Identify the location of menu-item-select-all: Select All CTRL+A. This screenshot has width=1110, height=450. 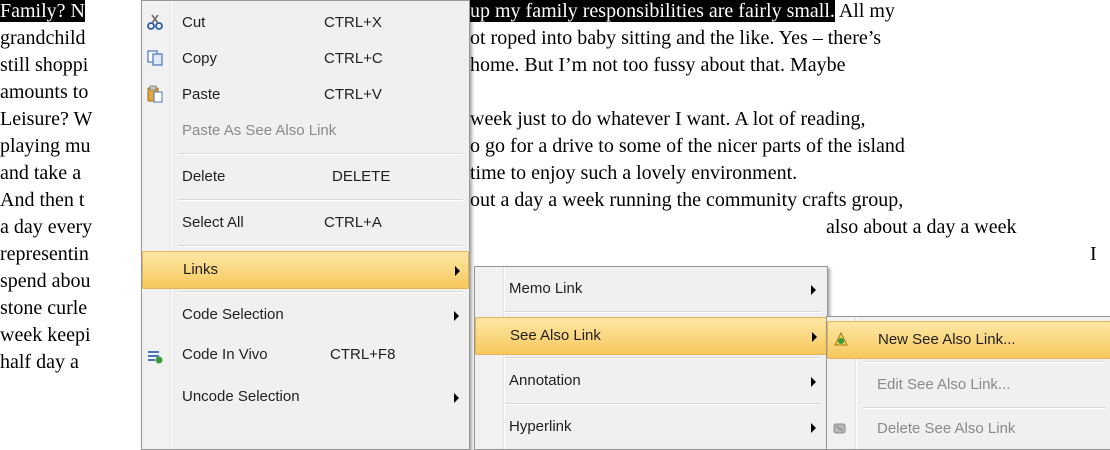
(305, 223).